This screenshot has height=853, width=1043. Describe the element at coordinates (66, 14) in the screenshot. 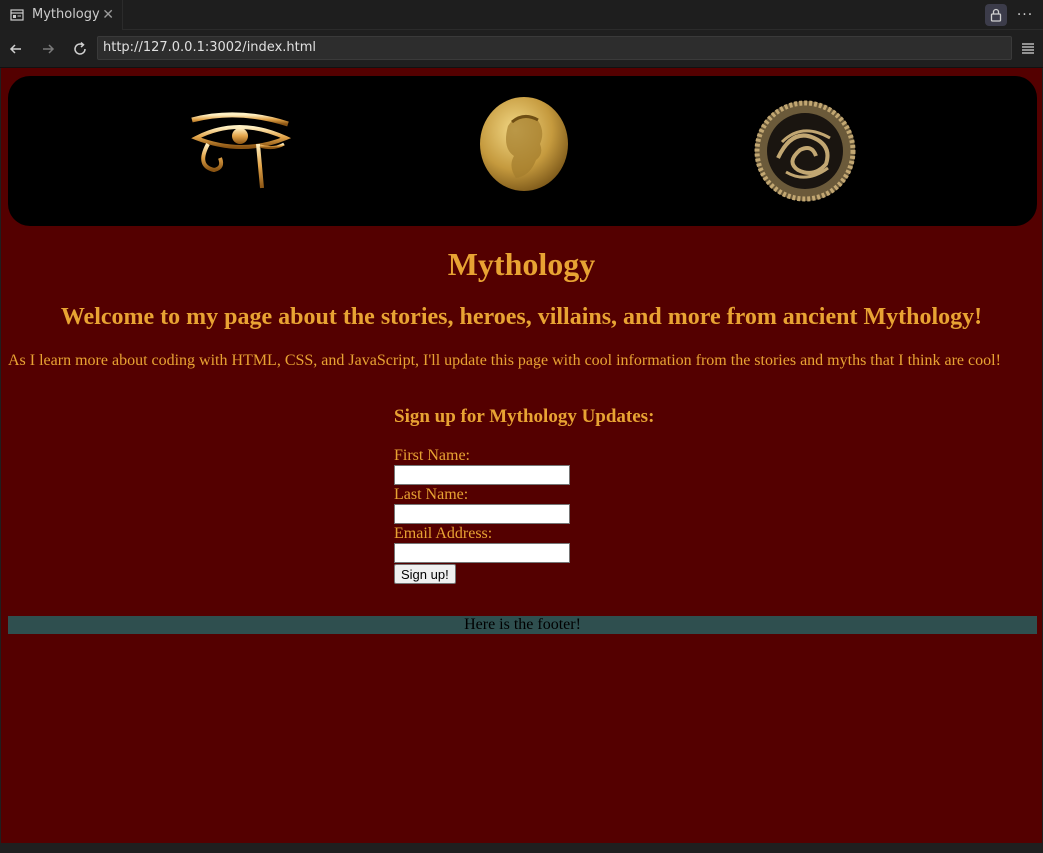

I see `tab-title: Mythology` at that location.